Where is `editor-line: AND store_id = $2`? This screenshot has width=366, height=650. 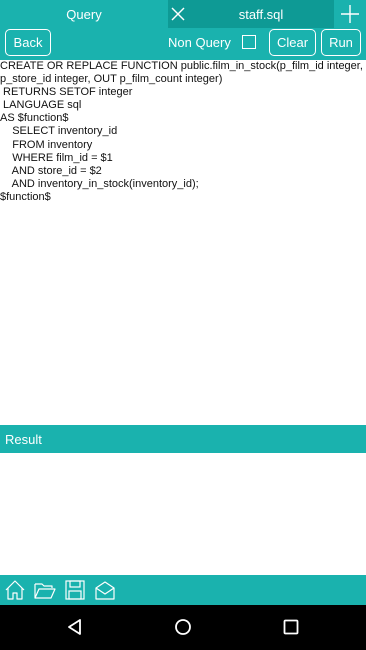
editor-line: AND store_id = $2 is located at coordinates (51, 170).